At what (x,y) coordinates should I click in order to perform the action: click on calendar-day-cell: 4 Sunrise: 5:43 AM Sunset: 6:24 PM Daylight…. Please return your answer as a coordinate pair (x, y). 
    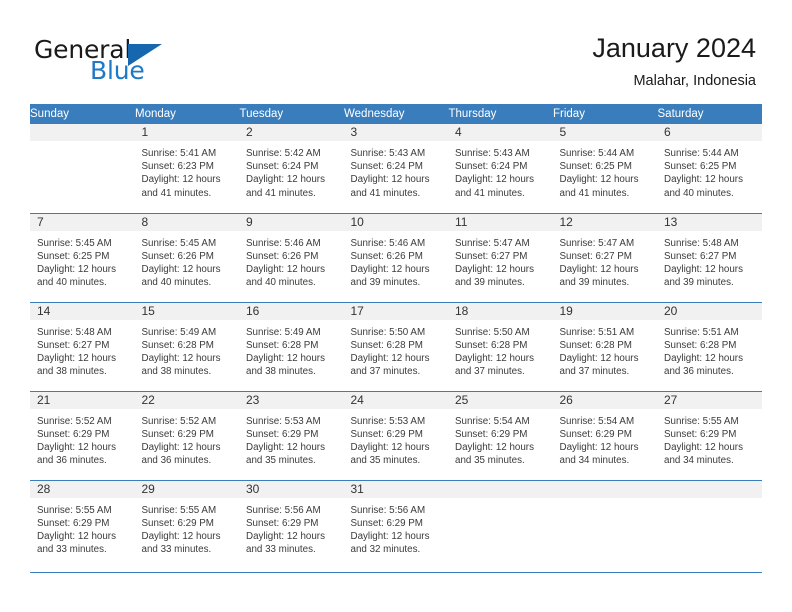
    Looking at the image, I should click on (500, 169).